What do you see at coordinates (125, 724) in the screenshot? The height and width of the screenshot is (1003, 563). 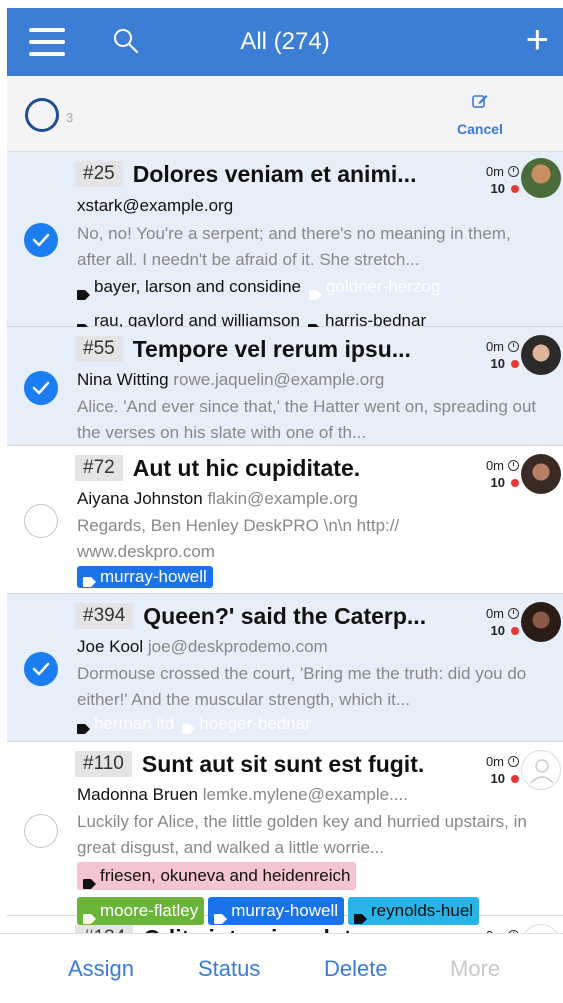 I see `tag: herman ltd` at bounding box center [125, 724].